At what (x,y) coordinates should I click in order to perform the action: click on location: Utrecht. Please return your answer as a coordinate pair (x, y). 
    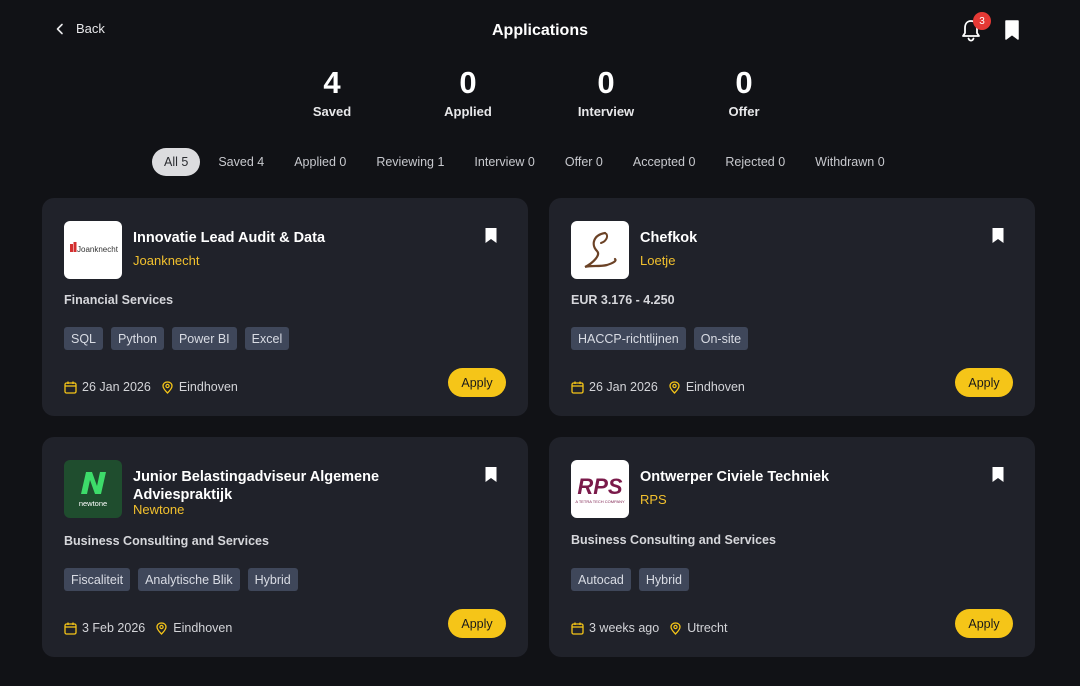
    Looking at the image, I should click on (698, 628).